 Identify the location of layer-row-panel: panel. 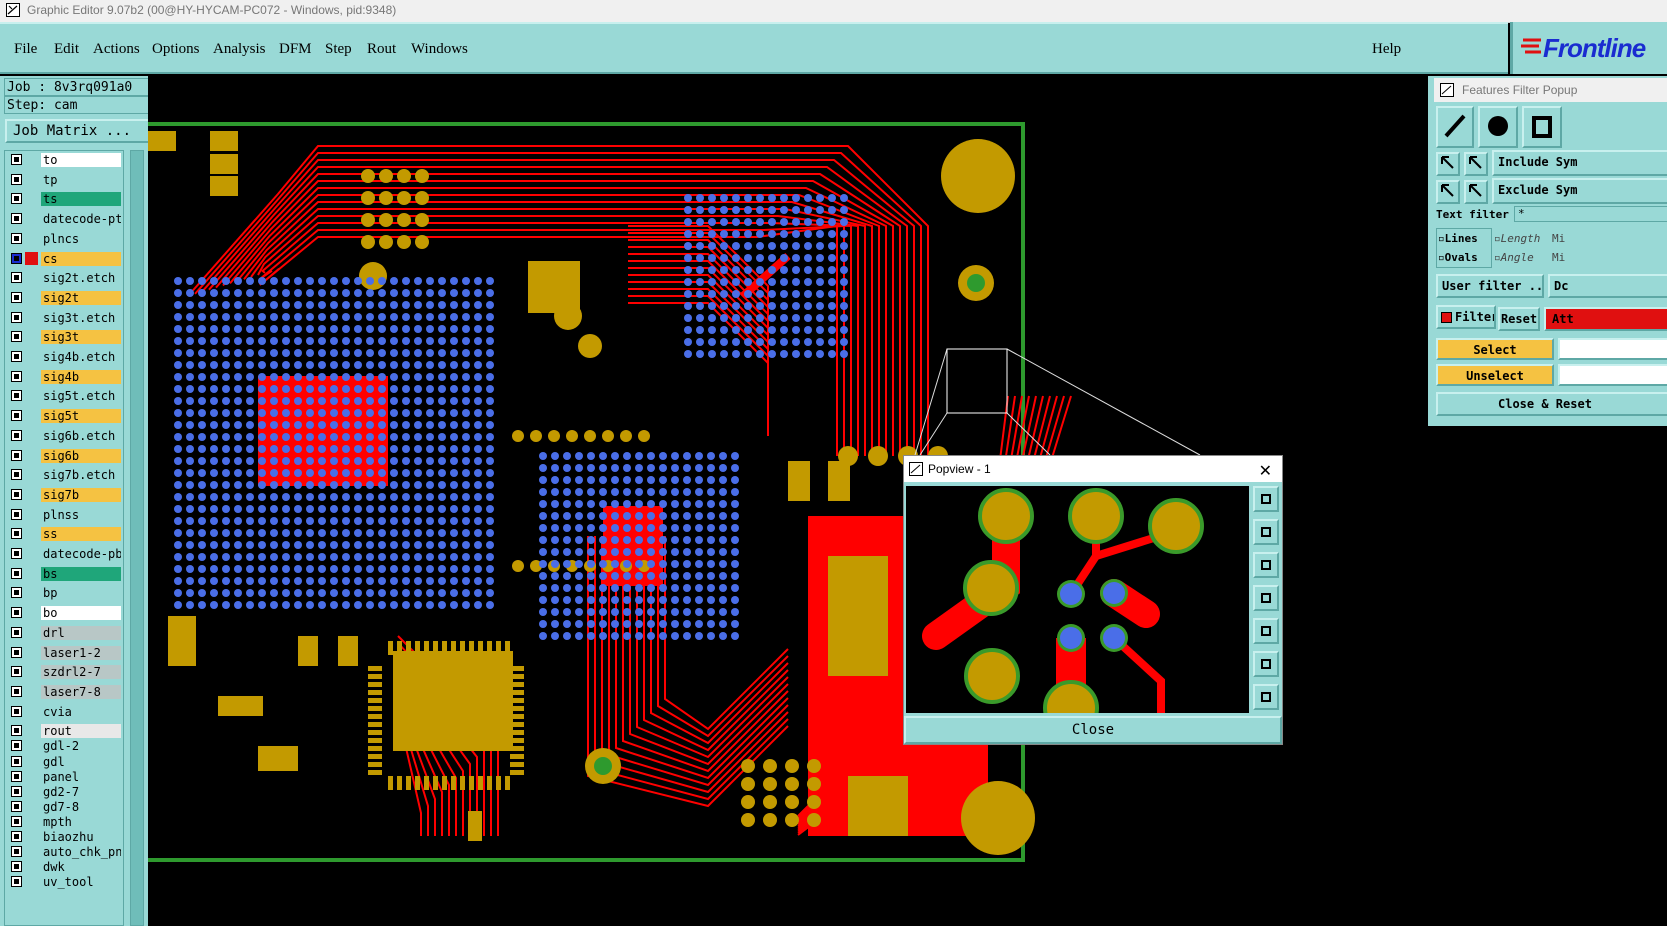
(64, 777).